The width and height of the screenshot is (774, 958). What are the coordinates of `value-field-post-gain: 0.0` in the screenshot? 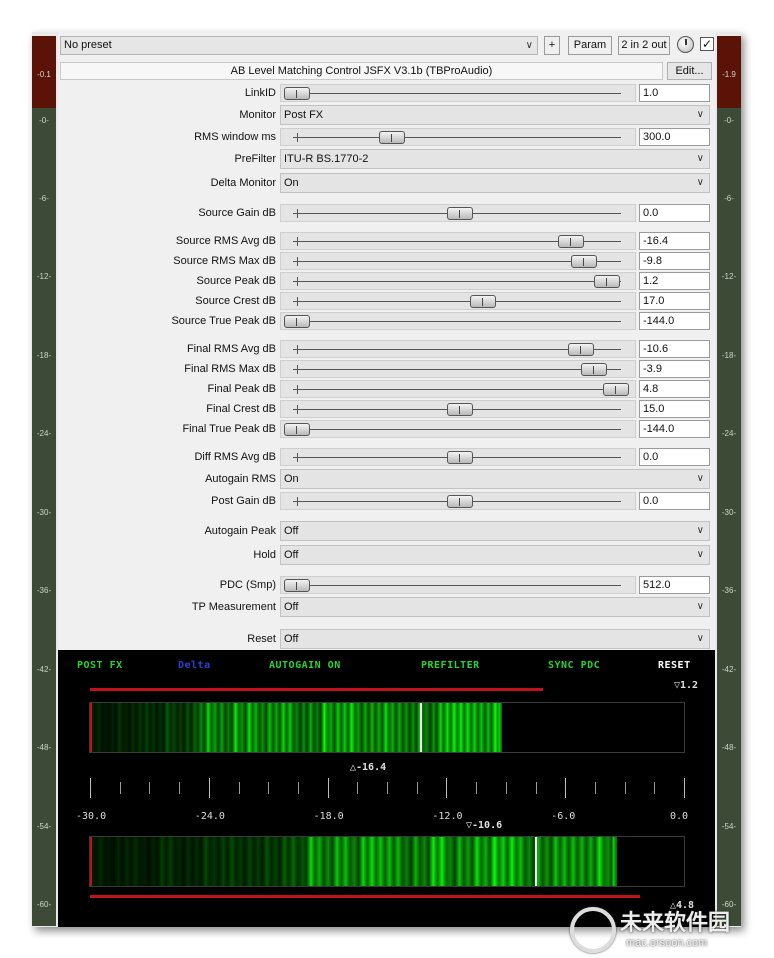 It's located at (674, 501).